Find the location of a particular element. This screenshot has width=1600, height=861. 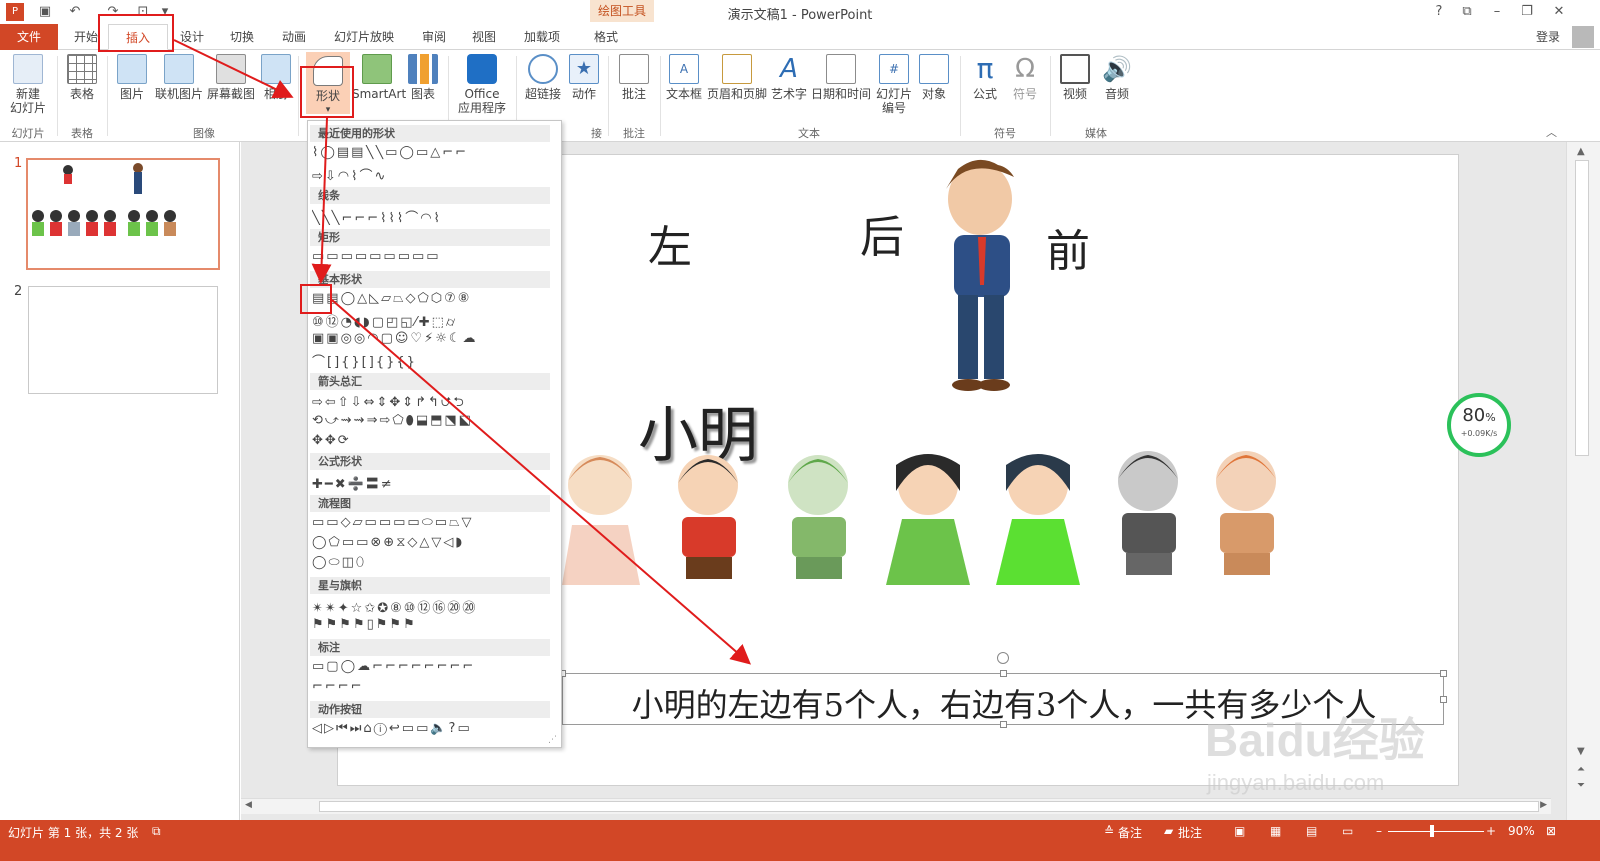

gallery-row: ▭▭◇▱▭▭▭▭⬭▭⏢▽ is located at coordinates (430, 524).